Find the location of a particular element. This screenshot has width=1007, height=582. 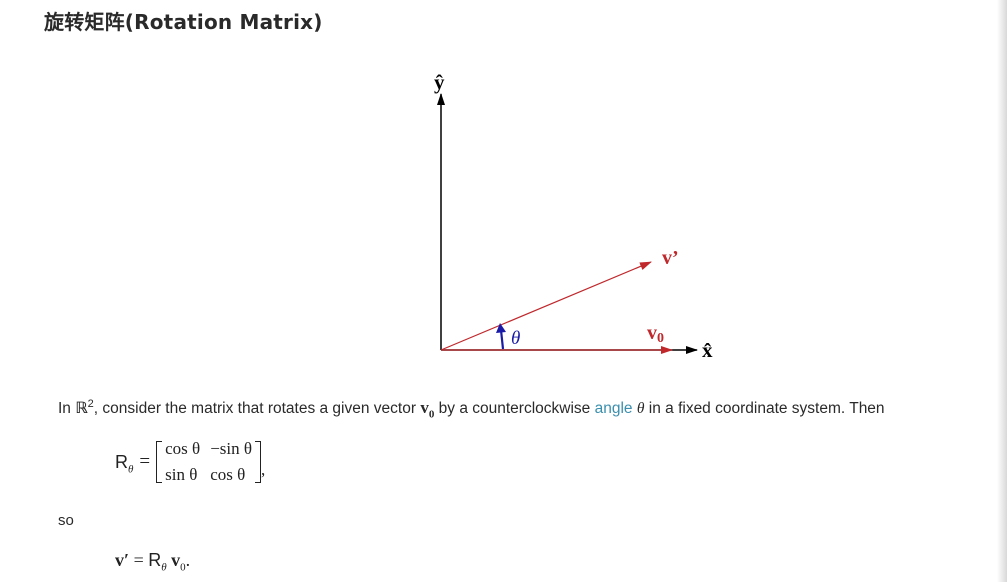

result-R-sub: θ is located at coordinates (163, 568).